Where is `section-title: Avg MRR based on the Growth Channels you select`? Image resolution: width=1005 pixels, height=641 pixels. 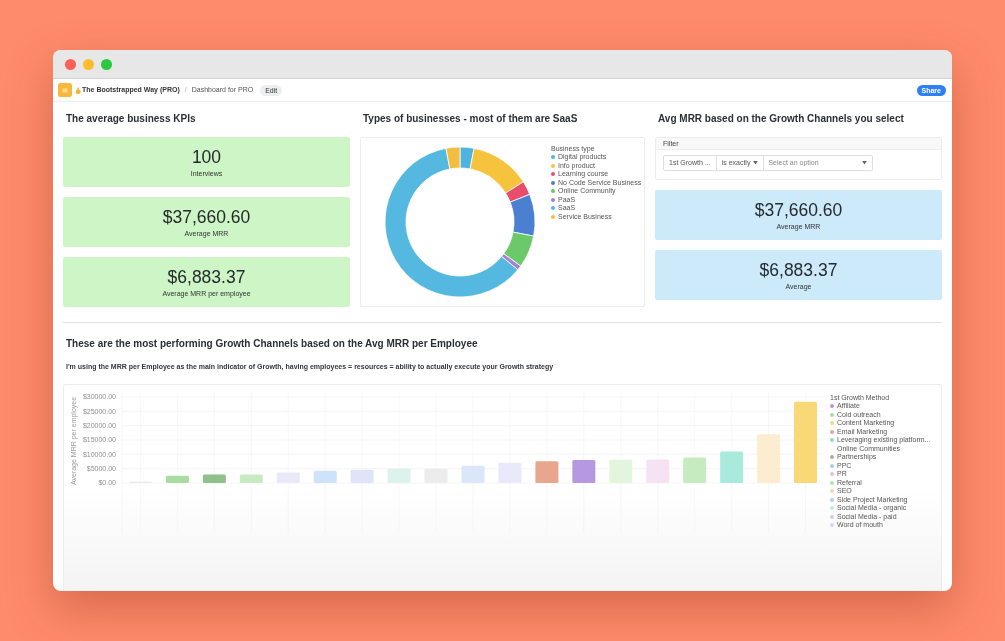
section-title: Avg MRR based on the Growth Channels you select is located at coordinates (781, 119).